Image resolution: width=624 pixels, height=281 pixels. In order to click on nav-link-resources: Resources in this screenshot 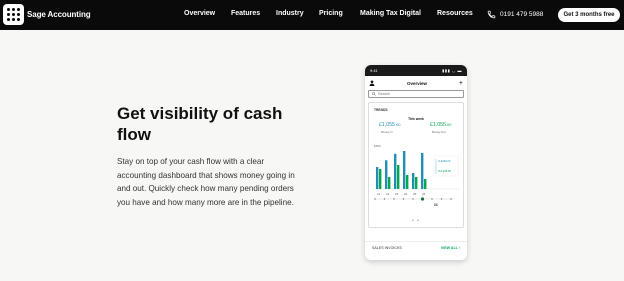, I will do `click(455, 13)`.